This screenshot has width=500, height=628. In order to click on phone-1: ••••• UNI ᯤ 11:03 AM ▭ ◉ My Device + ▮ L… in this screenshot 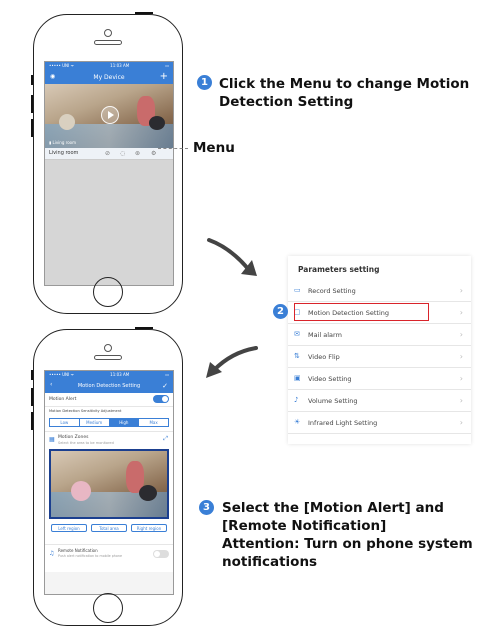, I will do `click(107, 163)`.